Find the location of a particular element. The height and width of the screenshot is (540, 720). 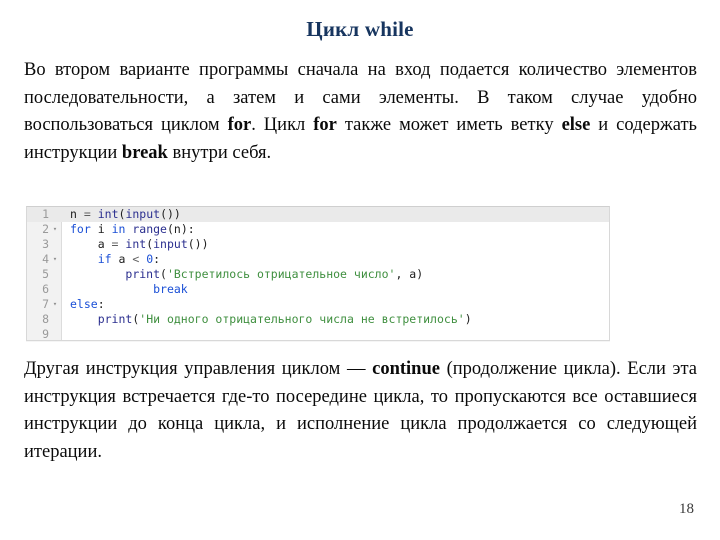

line-number: 9 is located at coordinates (45, 334).